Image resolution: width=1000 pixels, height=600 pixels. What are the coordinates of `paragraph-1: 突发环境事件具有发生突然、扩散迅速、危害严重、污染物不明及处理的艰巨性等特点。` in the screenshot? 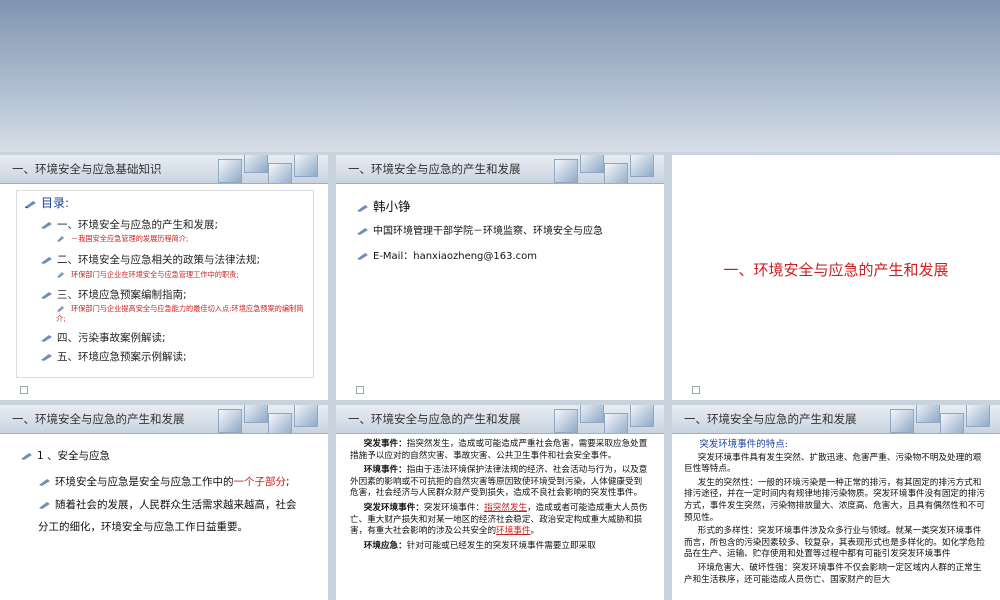 It's located at (833, 463).